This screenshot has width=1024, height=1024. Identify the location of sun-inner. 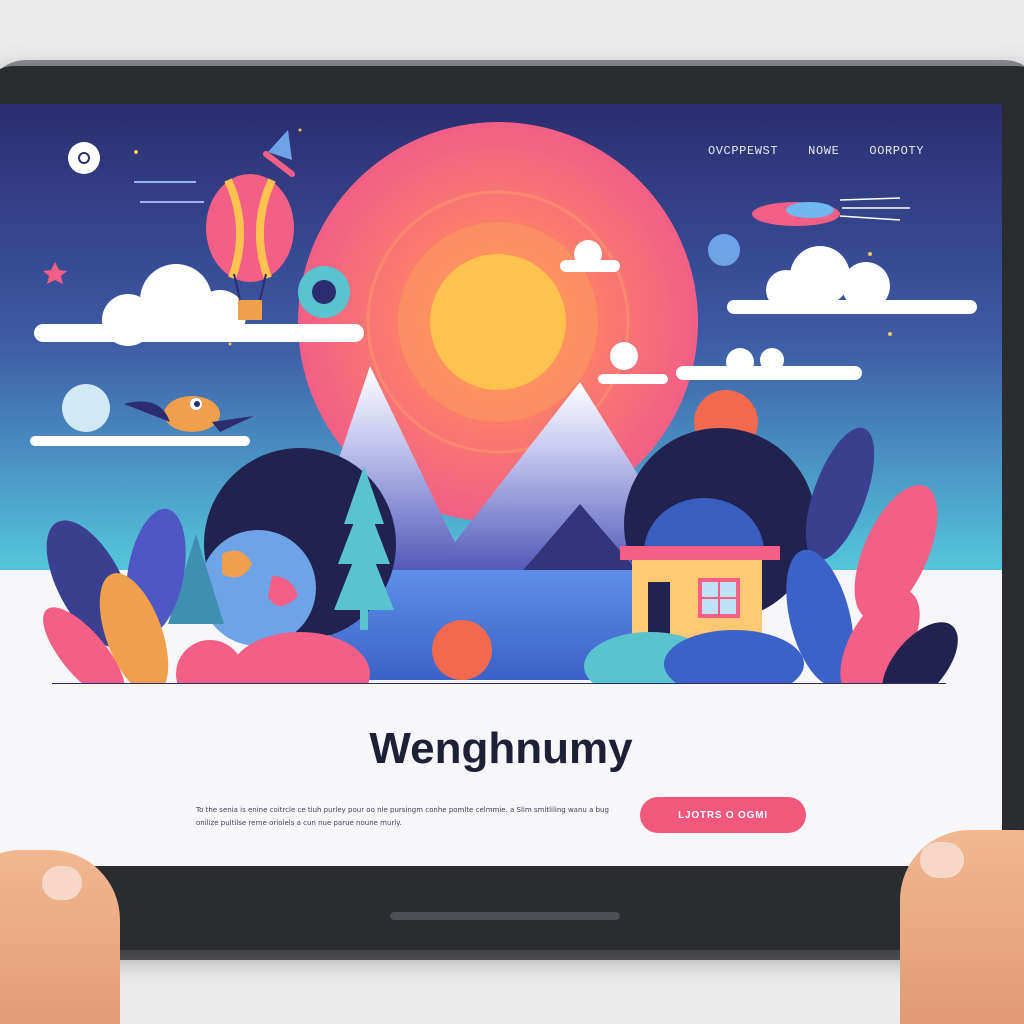
(498, 322).